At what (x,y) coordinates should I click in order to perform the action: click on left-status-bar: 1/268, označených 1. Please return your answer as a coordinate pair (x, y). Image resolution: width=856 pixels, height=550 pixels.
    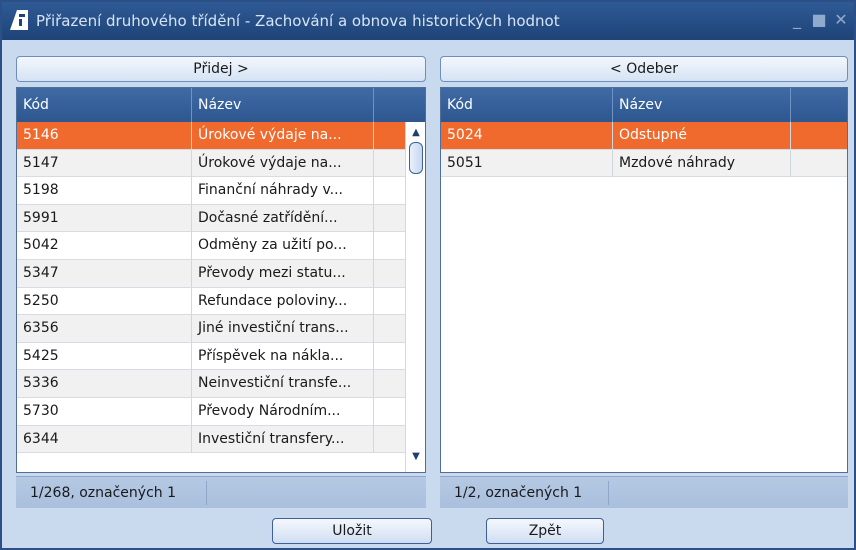
    Looking at the image, I should click on (221, 492).